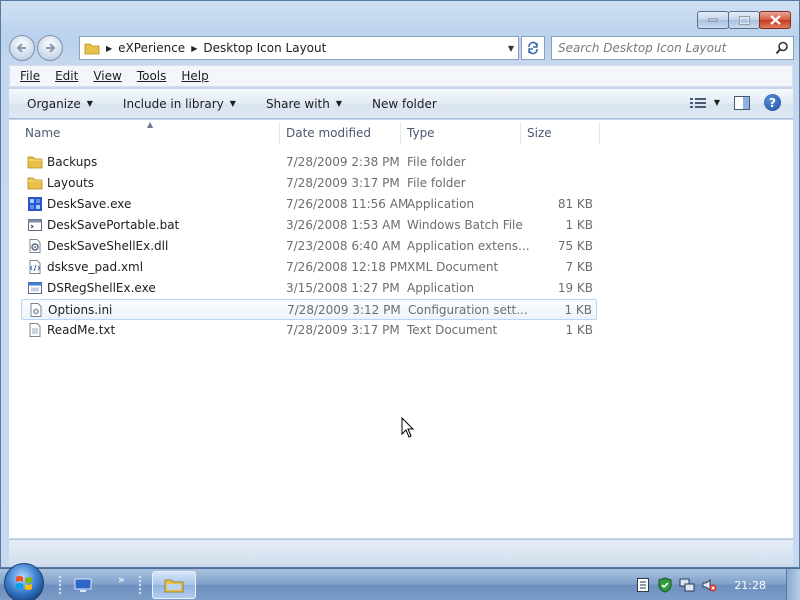 This screenshot has height=600, width=800. I want to click on exe-file-icon, so click(35, 288).